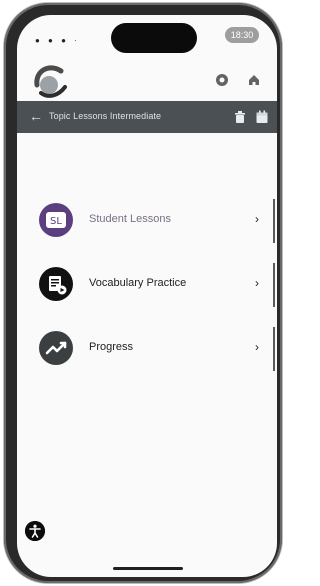  What do you see at coordinates (148, 568) in the screenshot?
I see `home-indicator` at bounding box center [148, 568].